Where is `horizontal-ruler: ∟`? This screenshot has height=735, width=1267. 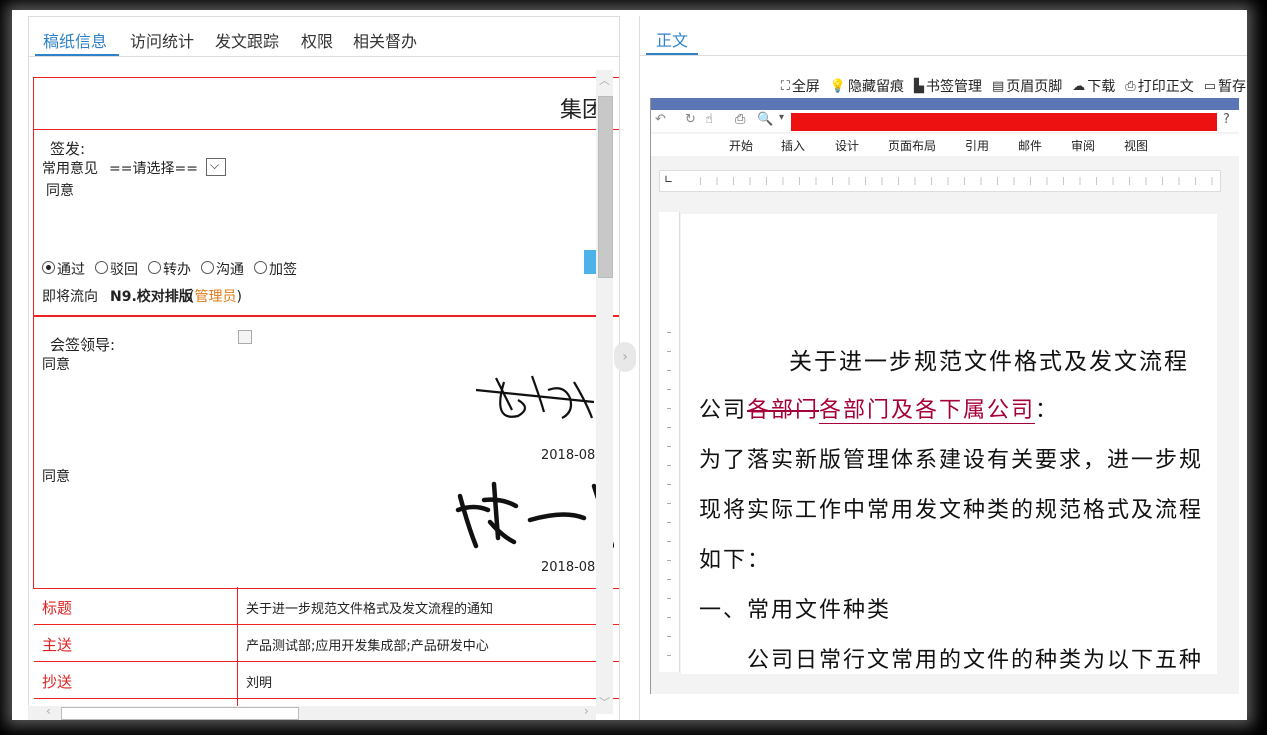
horizontal-ruler: ∟ is located at coordinates (940, 181).